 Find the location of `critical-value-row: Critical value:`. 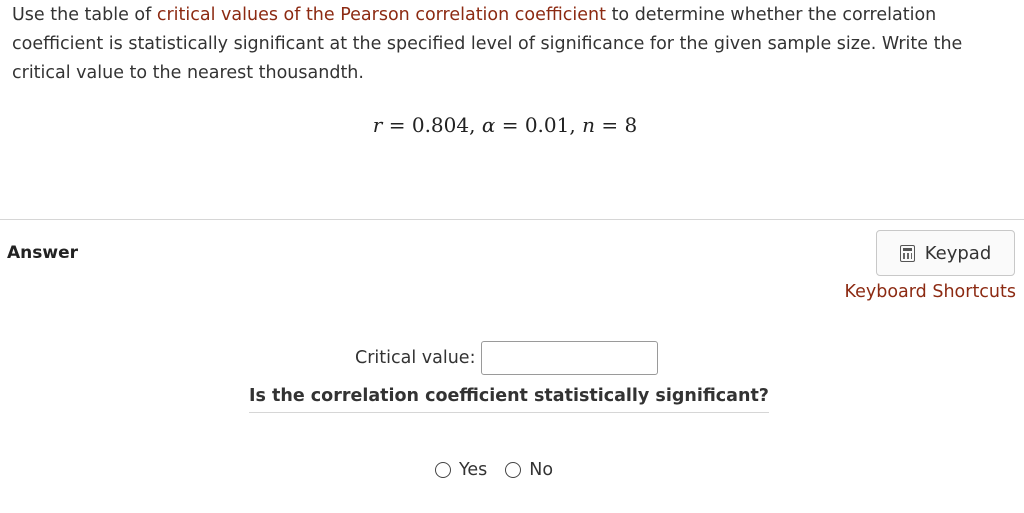

critical-value-row: Critical value: is located at coordinates (507, 358).